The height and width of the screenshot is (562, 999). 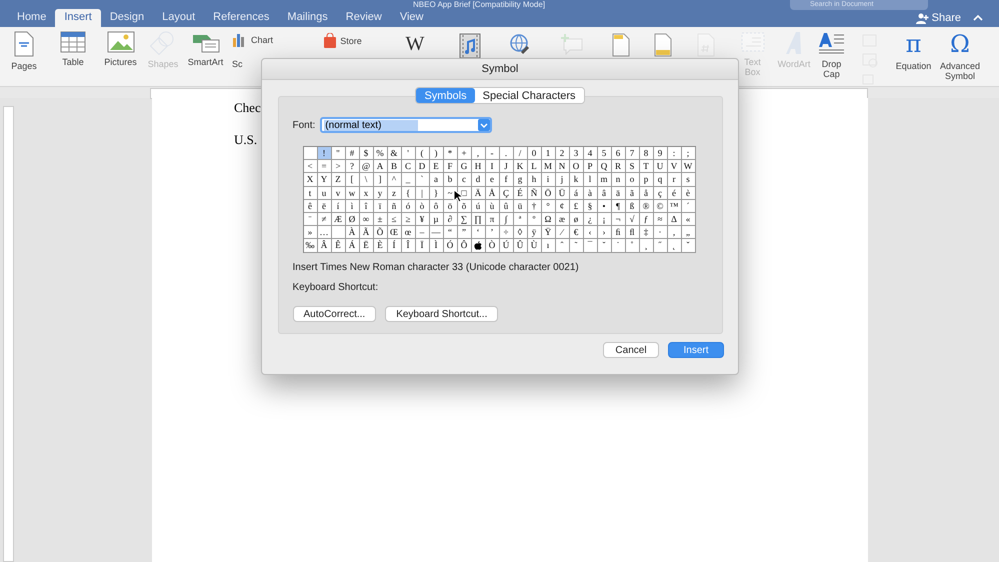 I want to click on symbol-cell: Ω, so click(x=549, y=219).